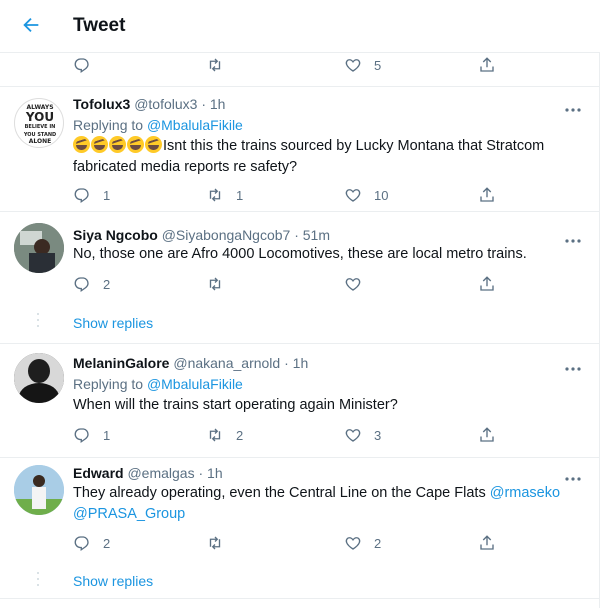 Image resolution: width=614 pixels, height=608 pixels. Describe the element at coordinates (362, 435) in the screenshot. I see `like-button: 3` at that location.